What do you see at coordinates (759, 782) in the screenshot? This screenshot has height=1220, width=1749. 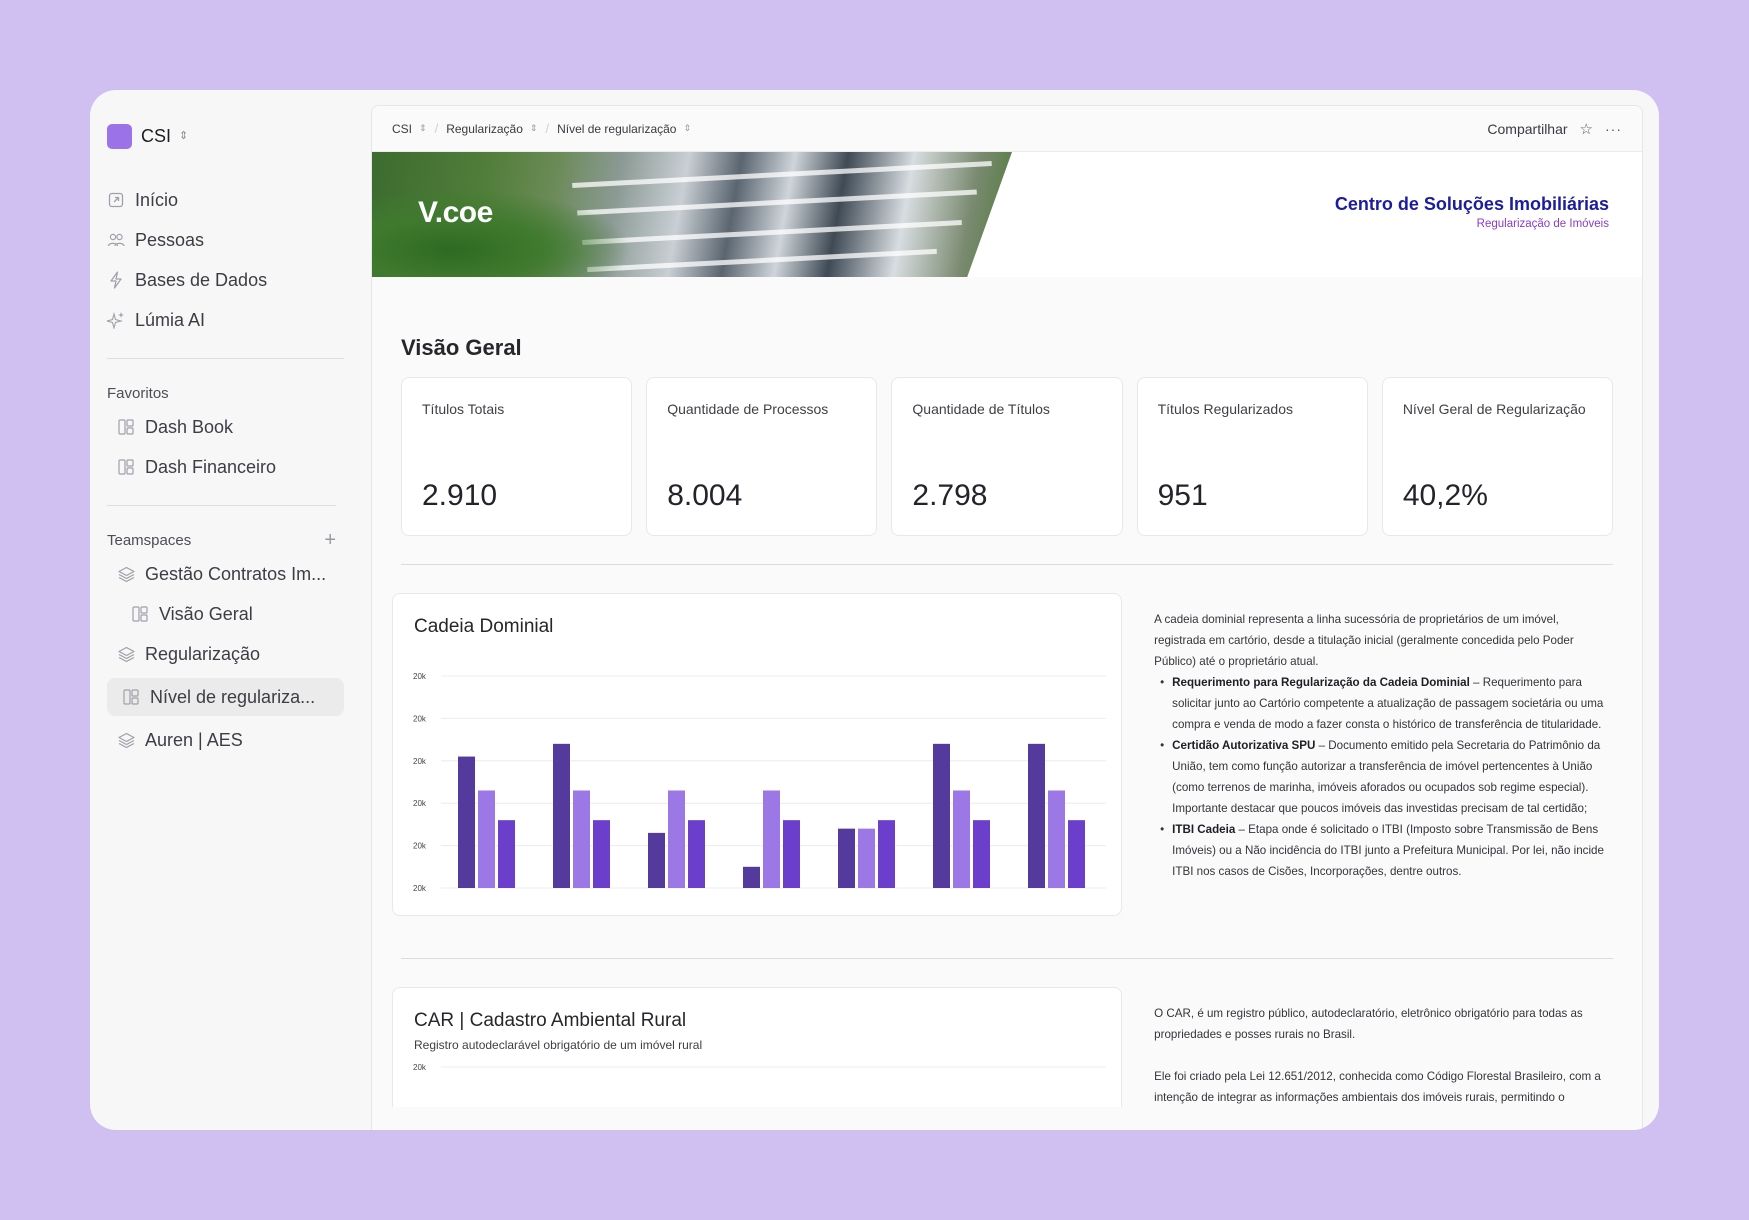 I see `cadeia-bar-chart: 20k 20k 20k 20k 20k 20k` at bounding box center [759, 782].